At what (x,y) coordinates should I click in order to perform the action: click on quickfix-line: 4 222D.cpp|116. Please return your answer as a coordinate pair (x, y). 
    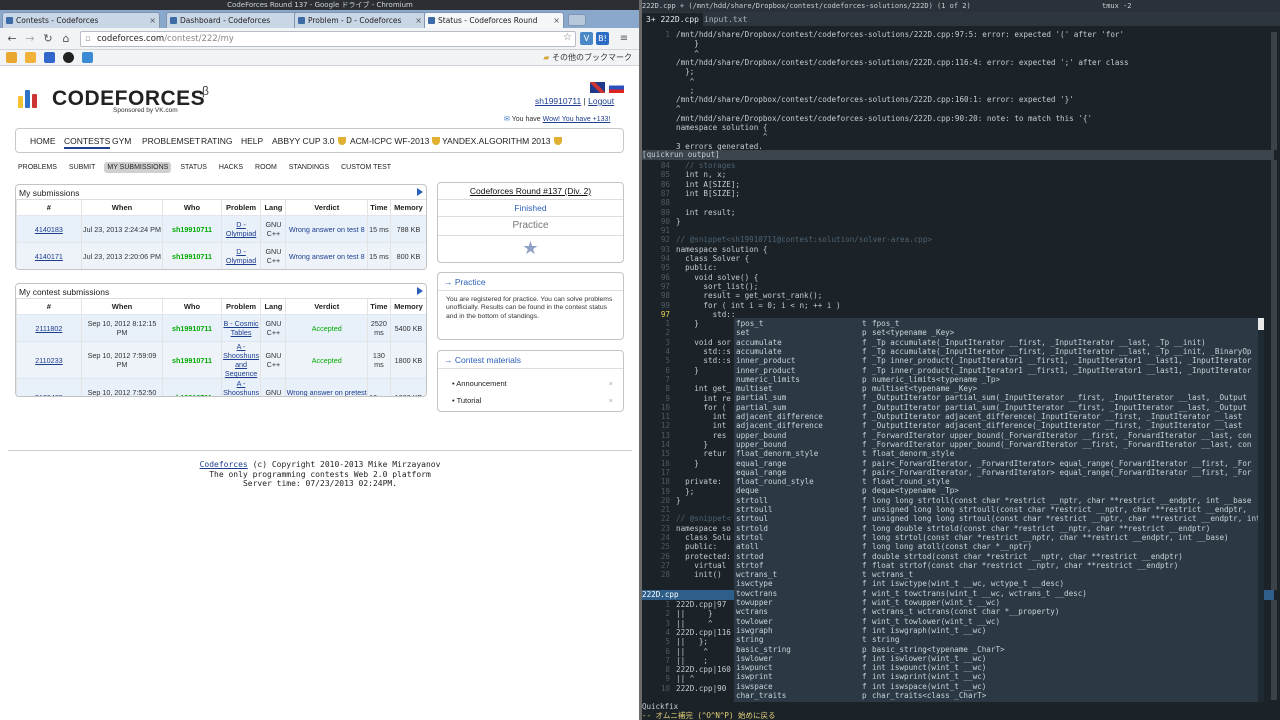
    Looking at the image, I should click on (686, 632).